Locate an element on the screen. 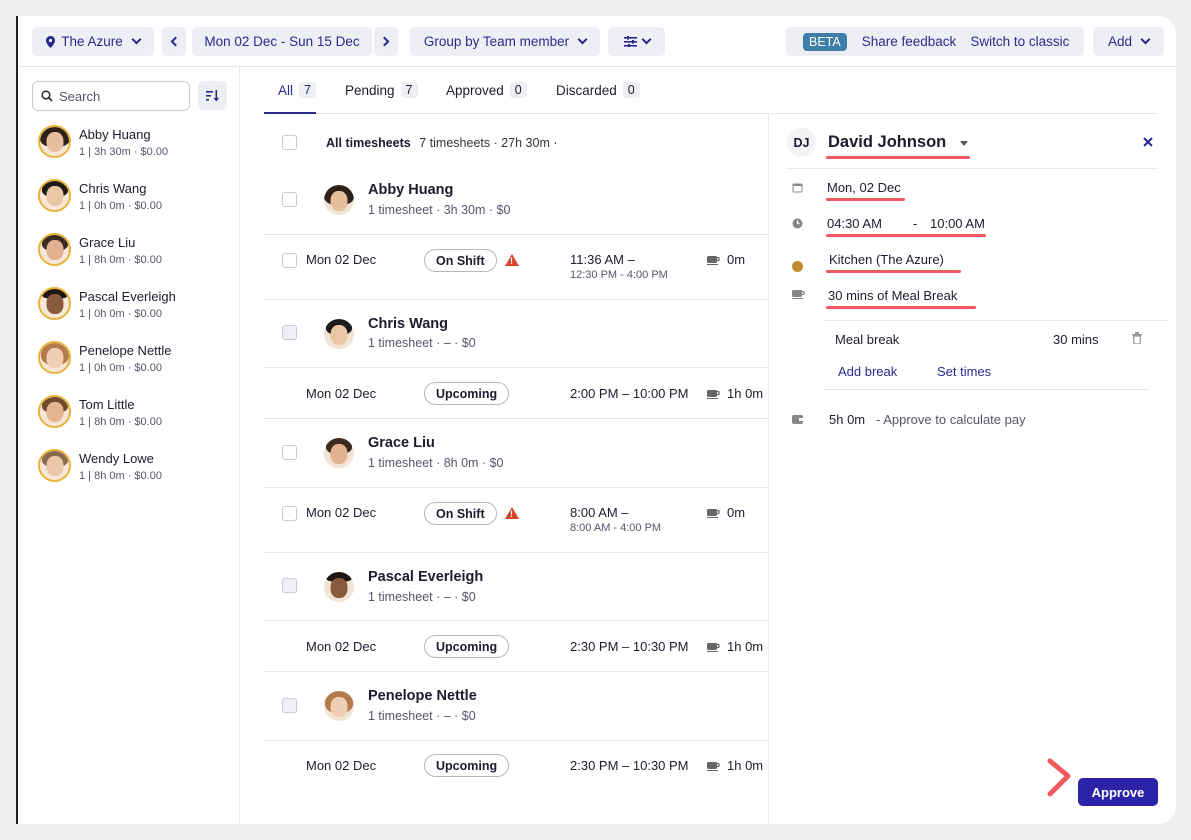  member-item: Abby Huang 1 | 3h 30m · $0.00 is located at coordinates (138, 141).